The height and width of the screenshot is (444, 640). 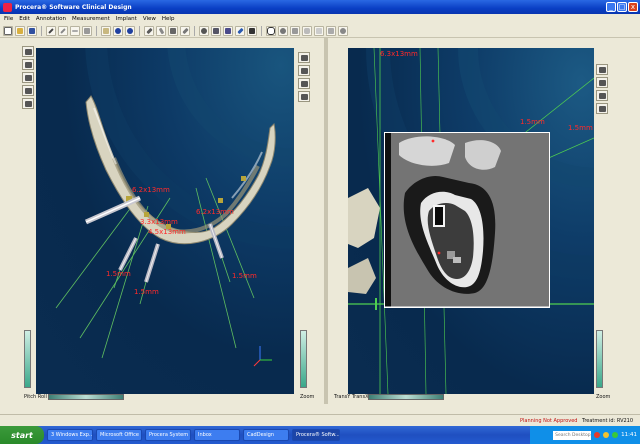 What do you see at coordinates (217, 435) in the screenshot?
I see `taskbar-item: Inbox` at bounding box center [217, 435].